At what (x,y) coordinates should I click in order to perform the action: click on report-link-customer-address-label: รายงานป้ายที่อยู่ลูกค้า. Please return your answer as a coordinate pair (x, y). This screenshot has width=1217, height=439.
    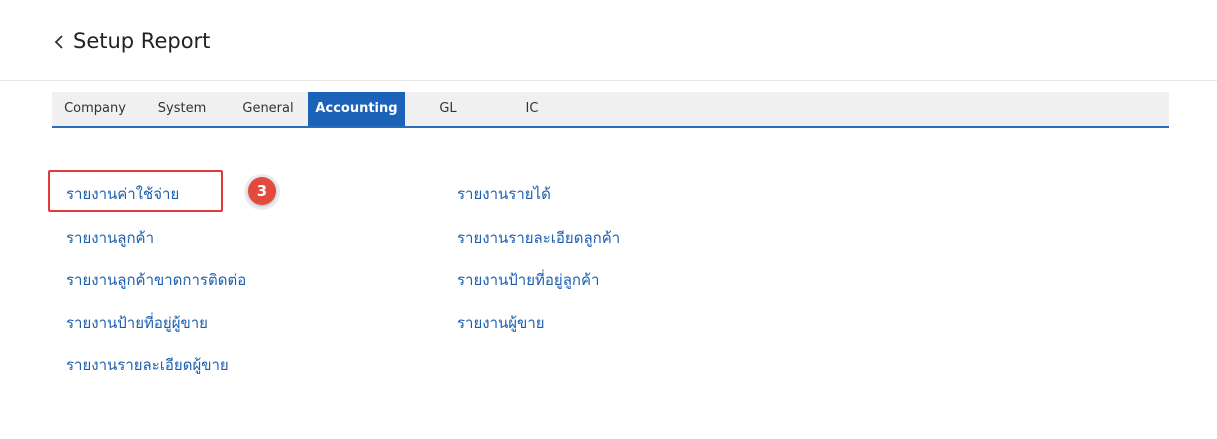
    Looking at the image, I should click on (528, 280).